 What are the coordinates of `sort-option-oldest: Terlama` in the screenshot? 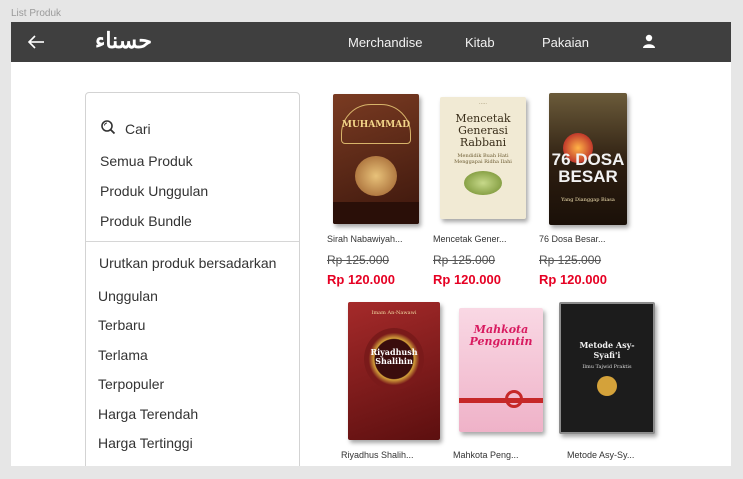 It's located at (123, 355).